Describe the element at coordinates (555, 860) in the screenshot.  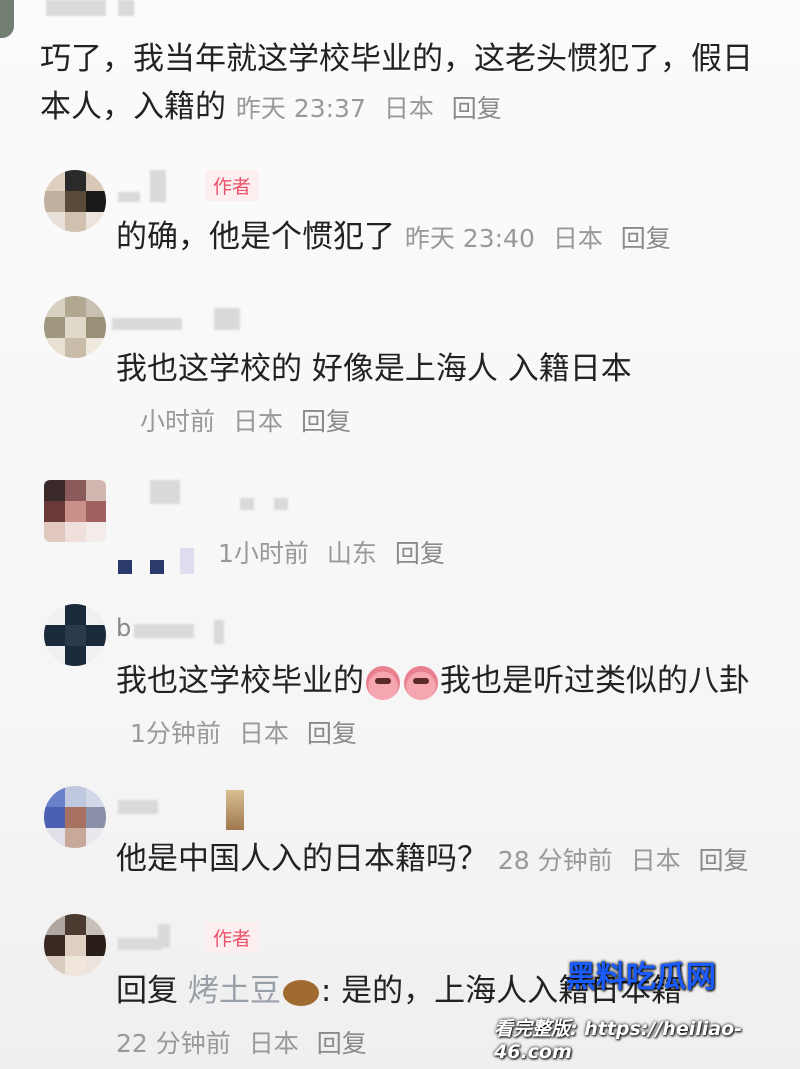
I see `timestamp: 28 分钟前` at that location.